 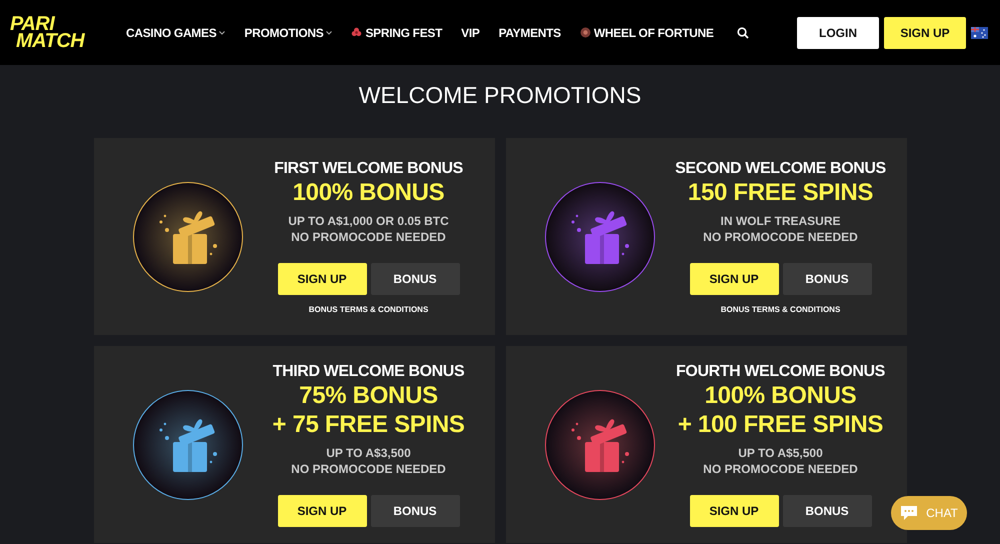 I want to click on nav-link: VIP, so click(x=470, y=33).